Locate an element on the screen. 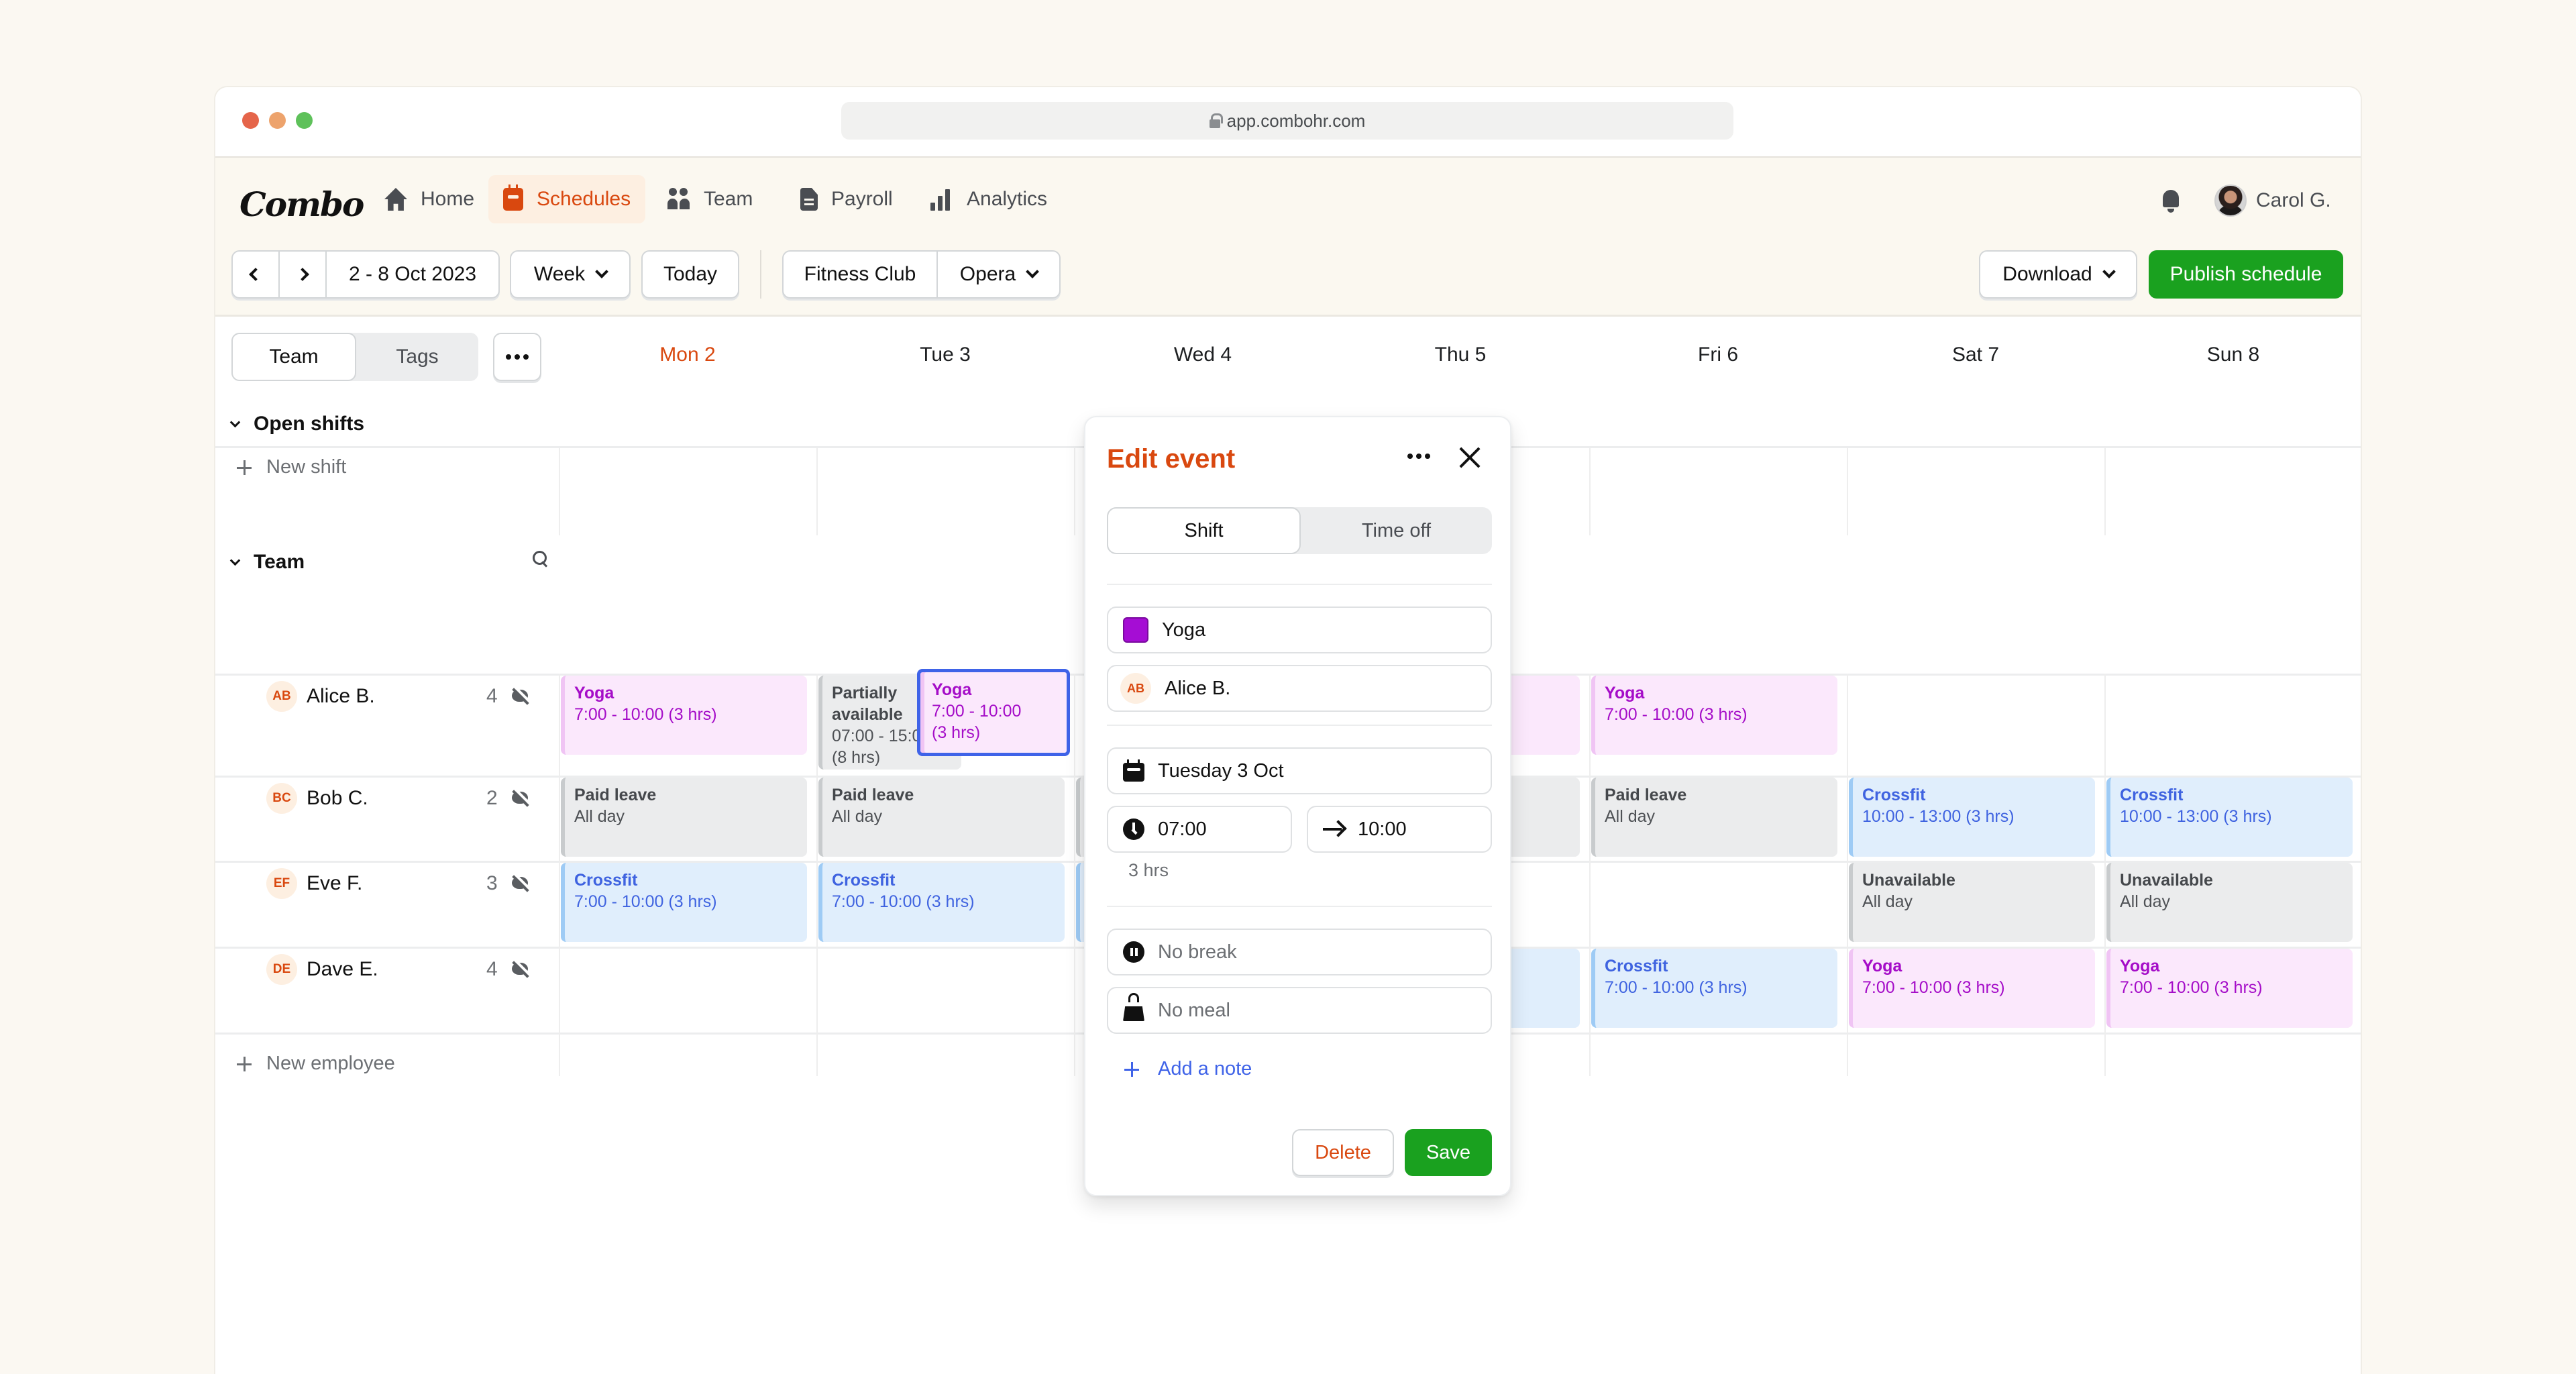  more-options-button is located at coordinates (517, 357).